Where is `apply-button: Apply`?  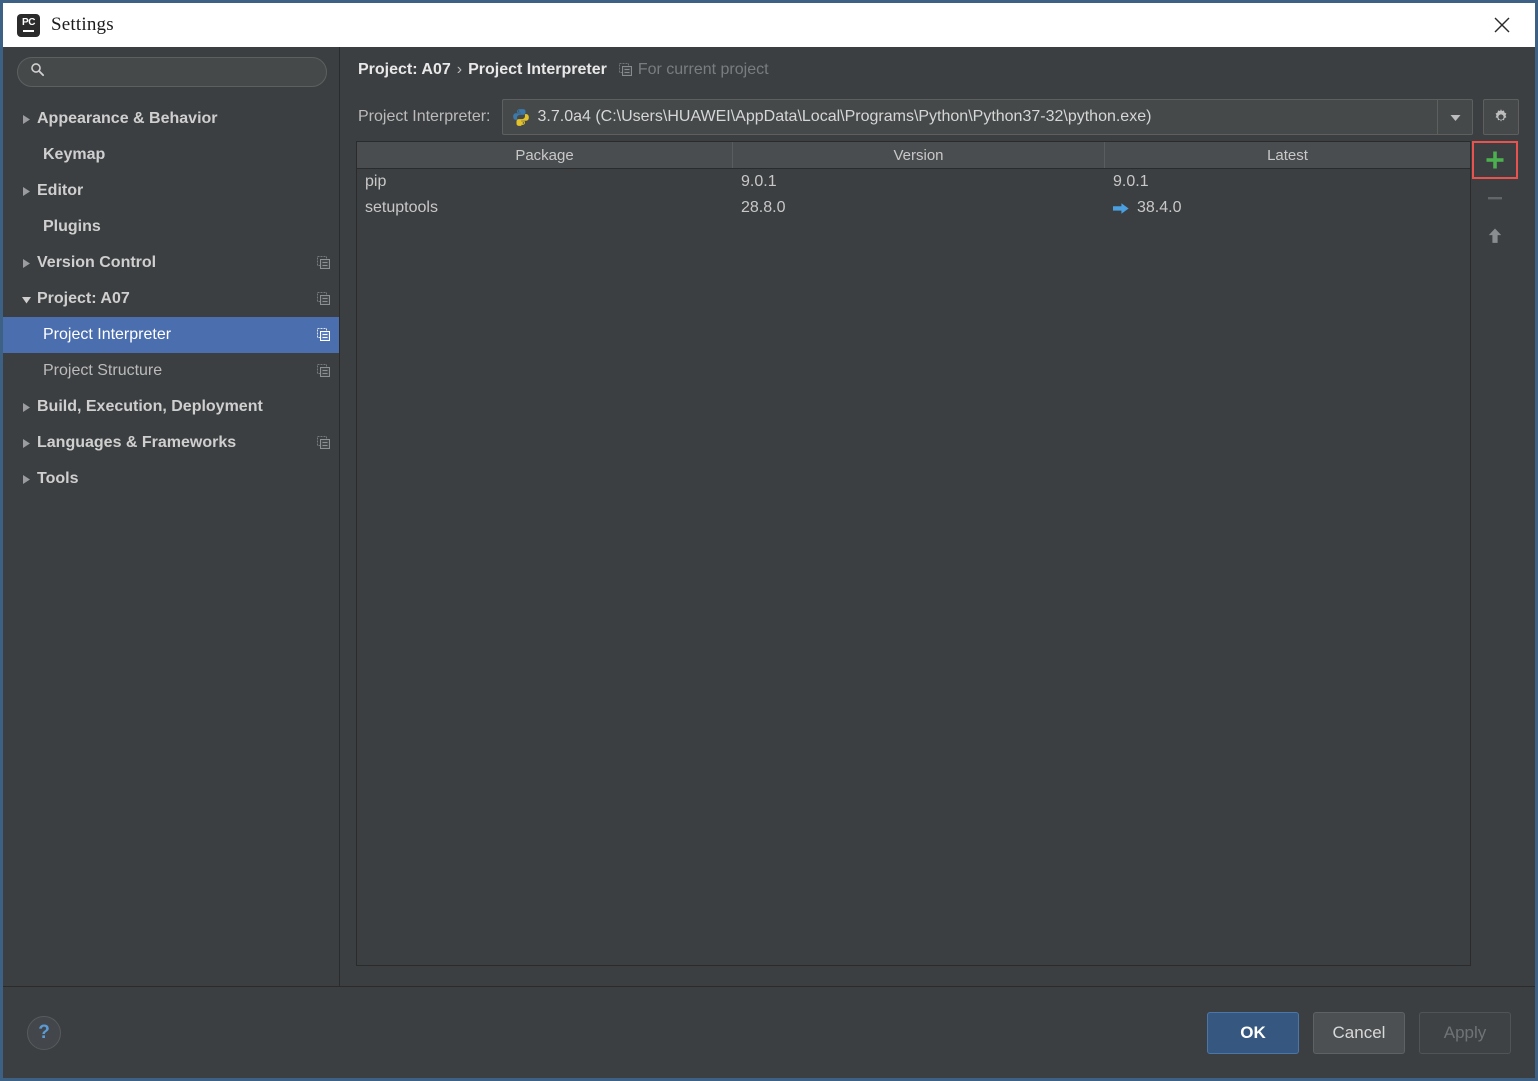 apply-button: Apply is located at coordinates (1465, 1032).